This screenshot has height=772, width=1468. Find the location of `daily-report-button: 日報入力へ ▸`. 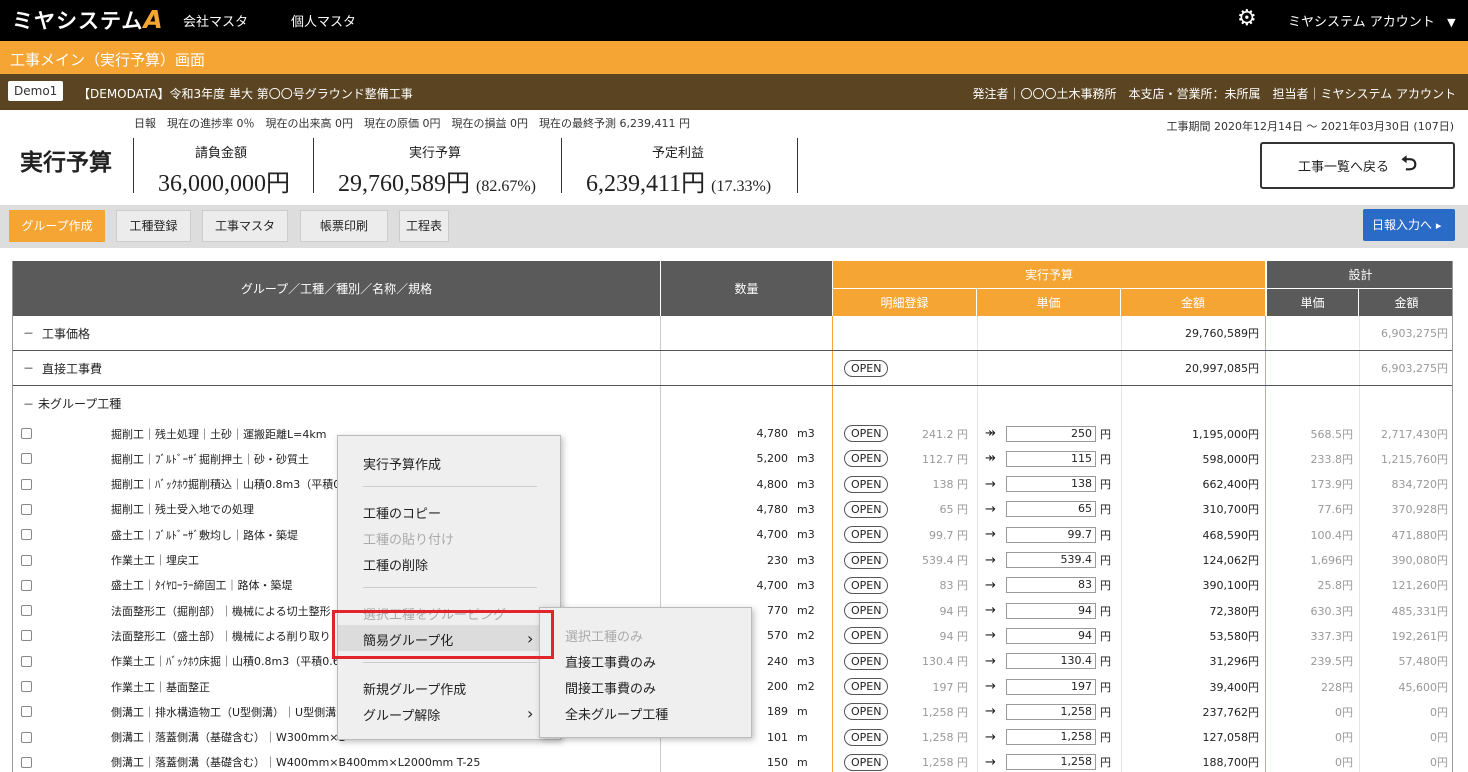

daily-report-button: 日報入力へ ▸ is located at coordinates (1409, 225).